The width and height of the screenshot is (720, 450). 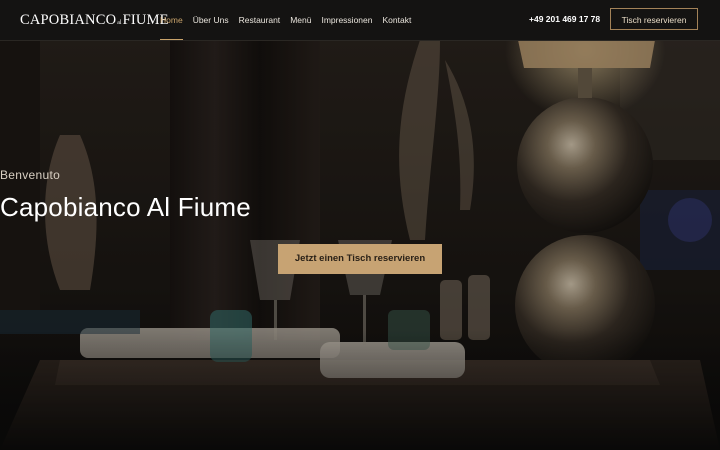 I want to click on hero-title: Capobianco Al Fiume, so click(x=125, y=207).